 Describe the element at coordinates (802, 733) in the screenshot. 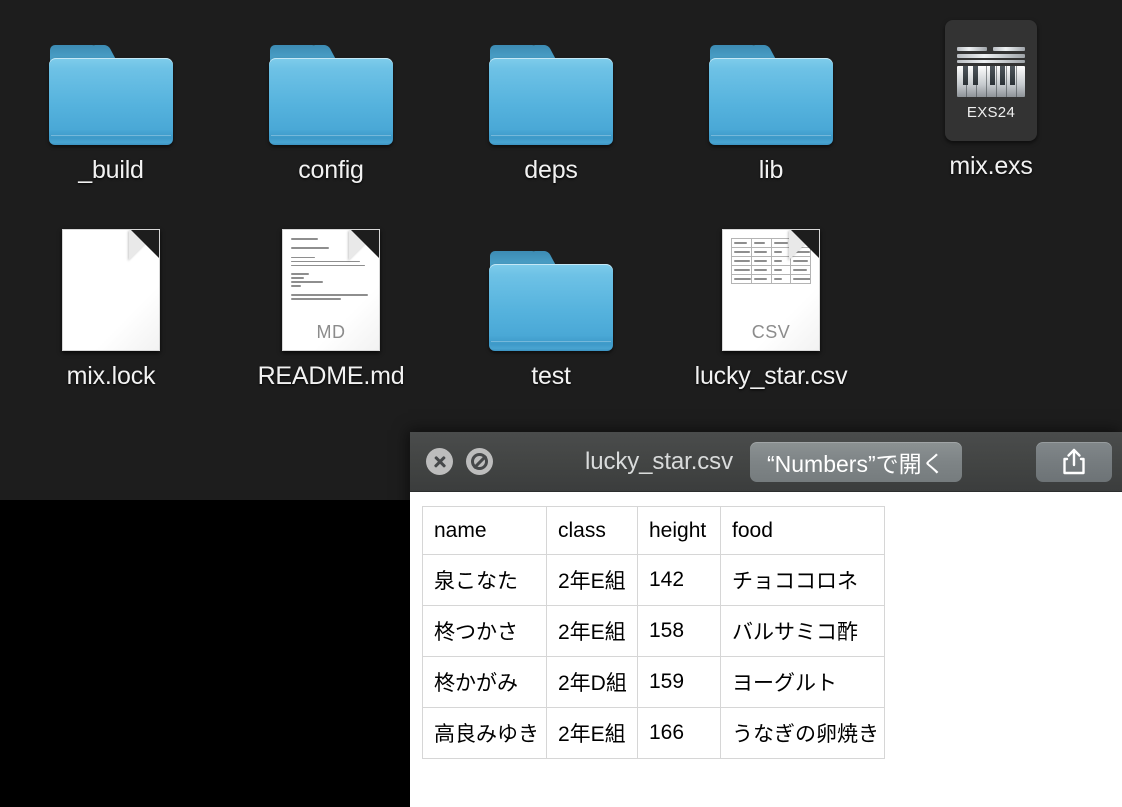

I see `cell-food: うなぎの卵焼き` at that location.